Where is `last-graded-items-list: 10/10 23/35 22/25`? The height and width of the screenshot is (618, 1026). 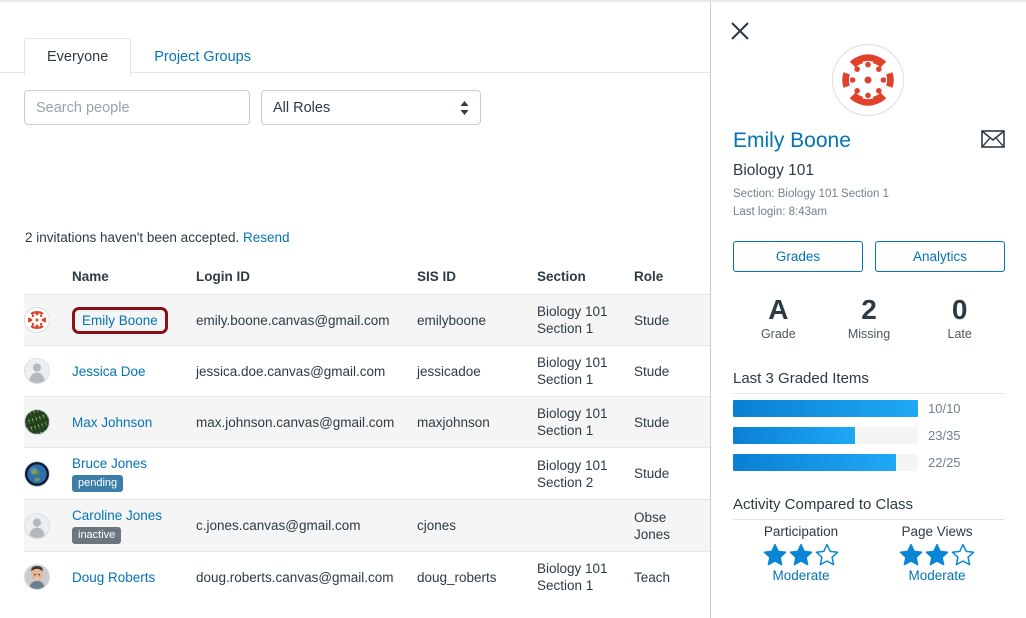
last-graded-items-list: 10/10 23/35 22/25 is located at coordinates (869, 438).